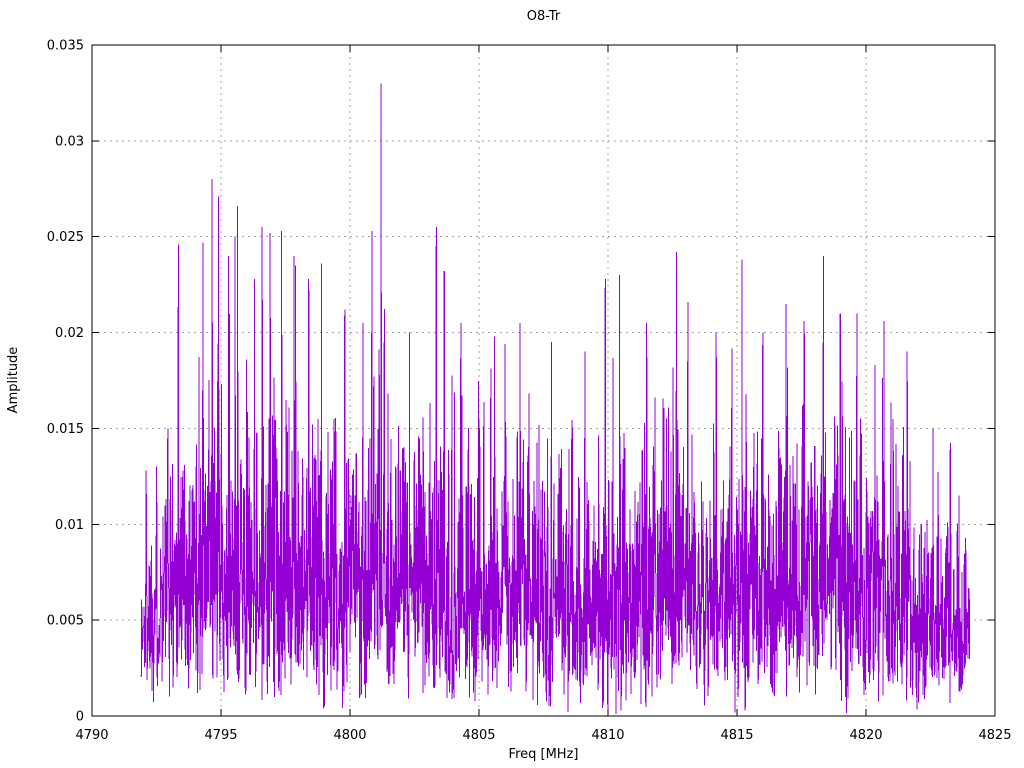  What do you see at coordinates (65, 429) in the screenshot?
I see `y-tick-label: 0.015` at bounding box center [65, 429].